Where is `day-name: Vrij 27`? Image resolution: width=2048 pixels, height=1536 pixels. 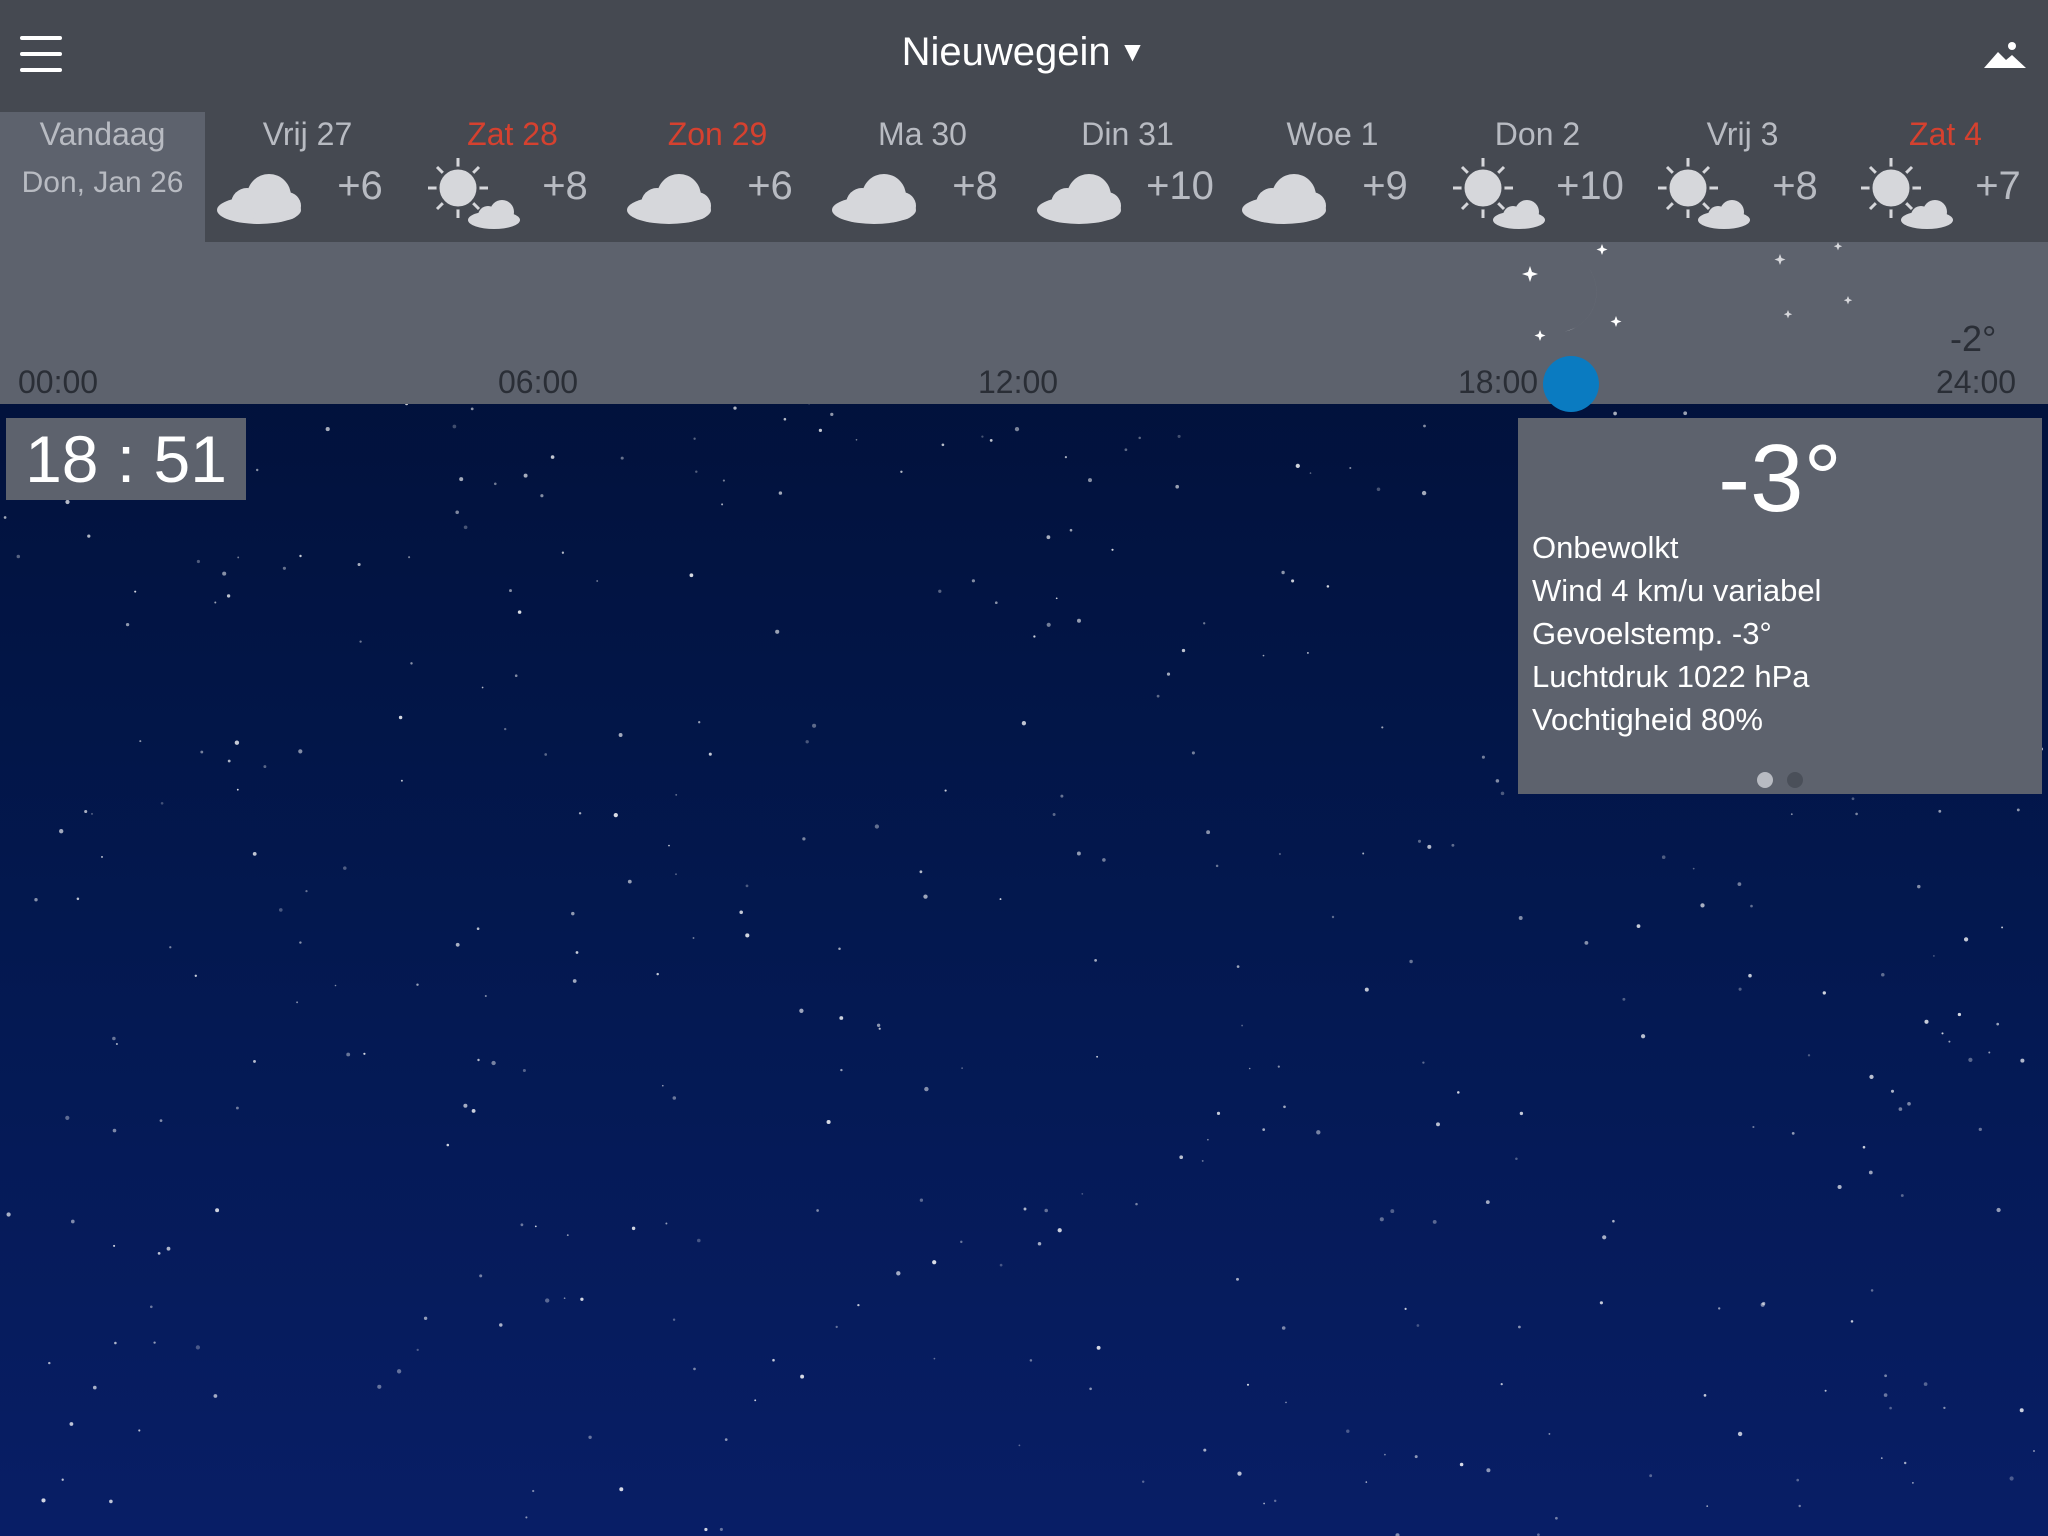
day-name: Vrij 27 is located at coordinates (307, 134).